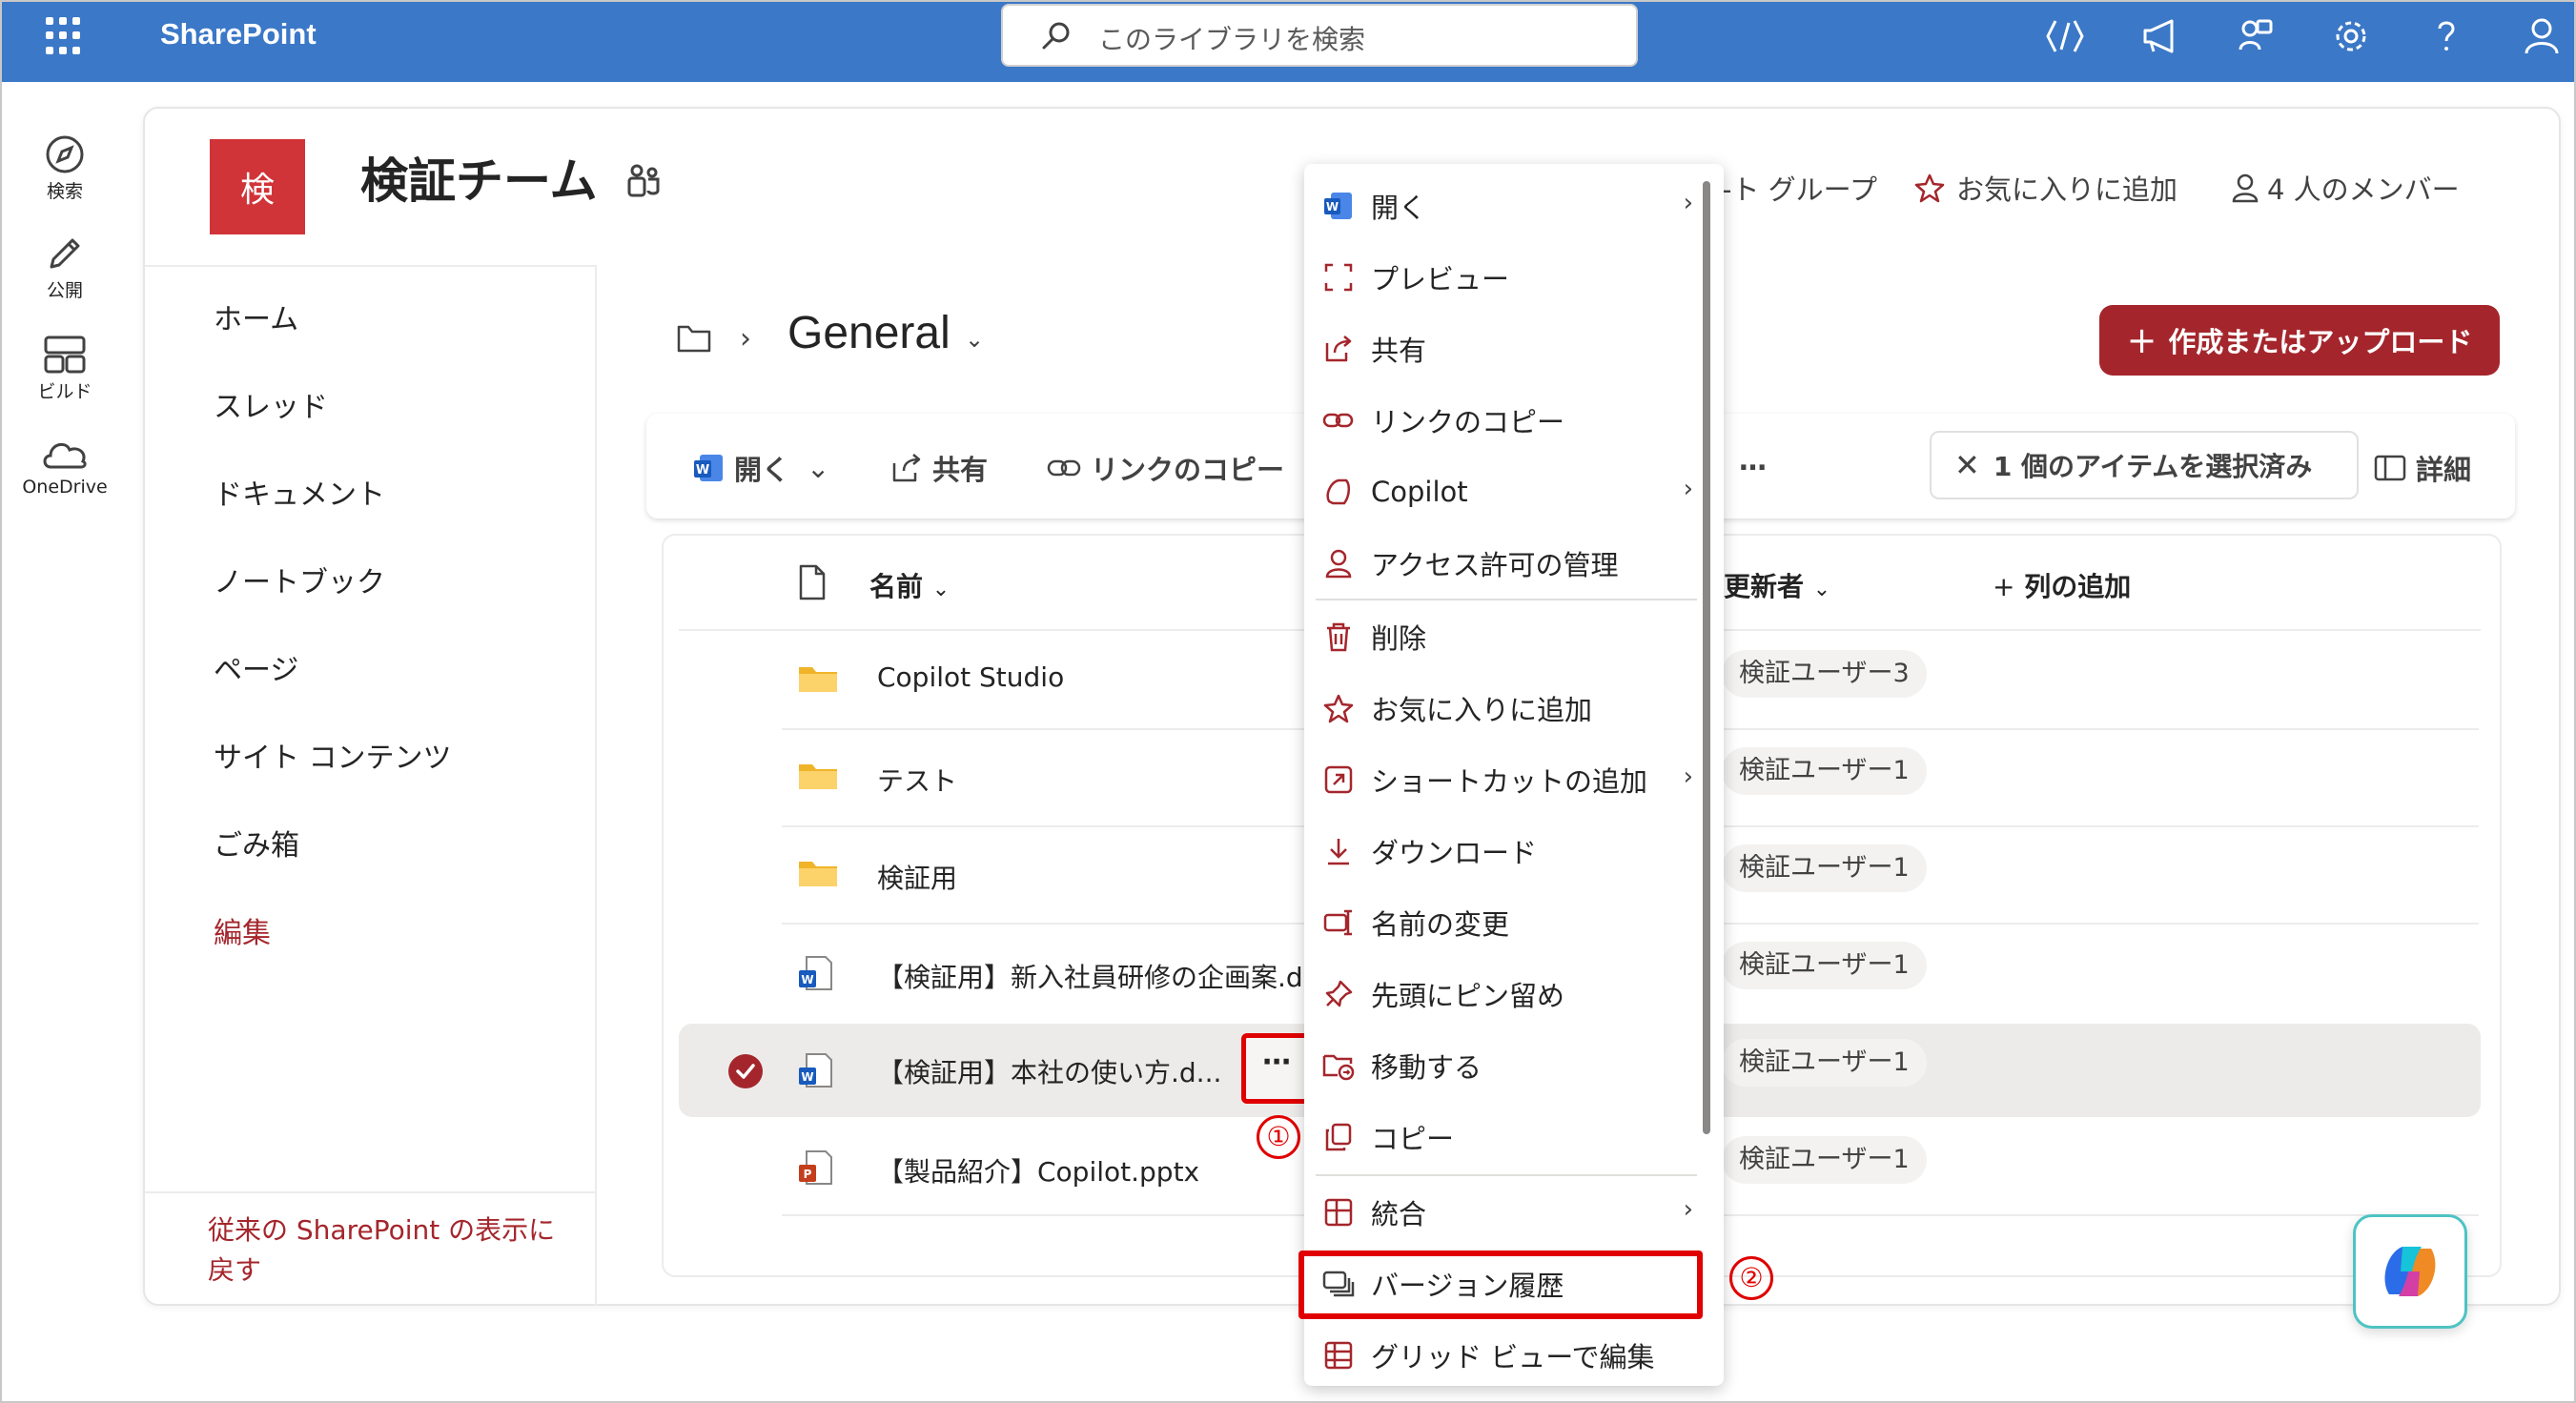 The image size is (2576, 1403). What do you see at coordinates (917, 780) in the screenshot?
I see `row-name: テスト` at bounding box center [917, 780].